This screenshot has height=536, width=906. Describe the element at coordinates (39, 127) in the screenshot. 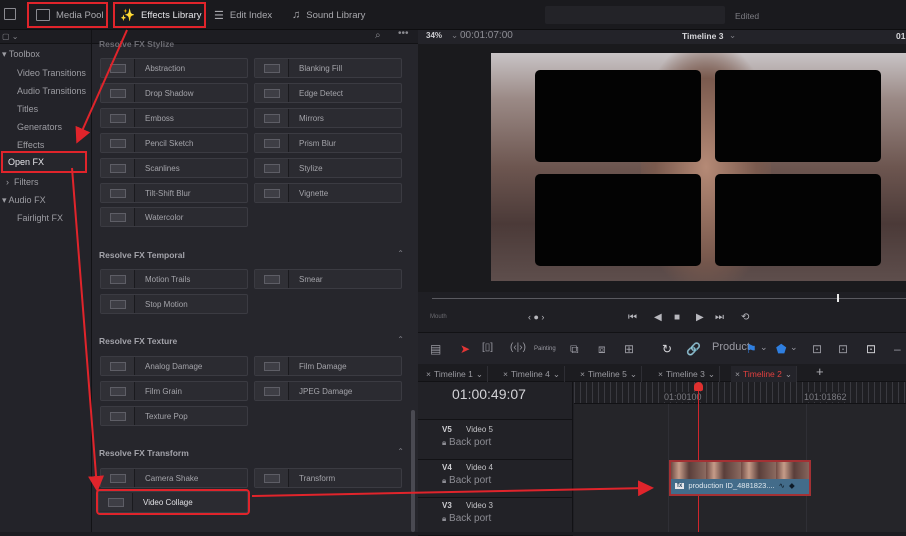

I see `tree-item-generators: Generators` at that location.